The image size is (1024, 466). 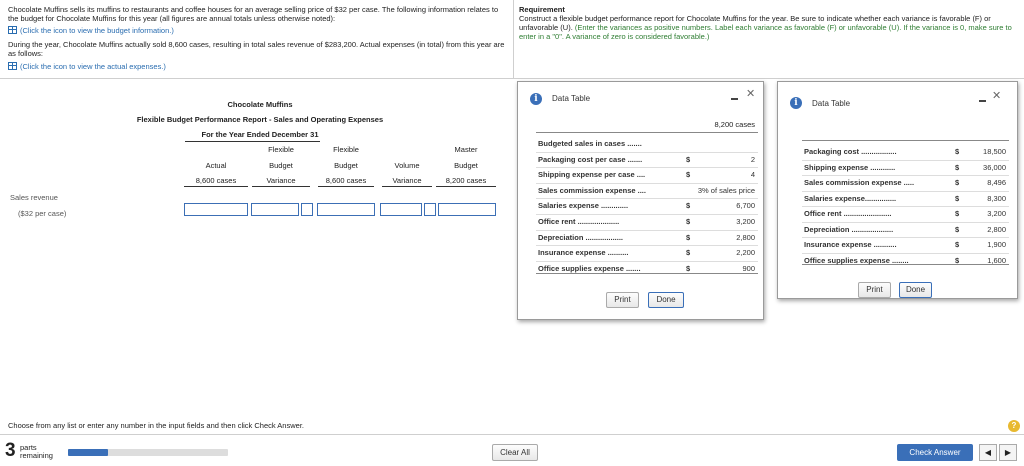 I want to click on col-volume-variance: Volume Variance, so click(x=407, y=166).